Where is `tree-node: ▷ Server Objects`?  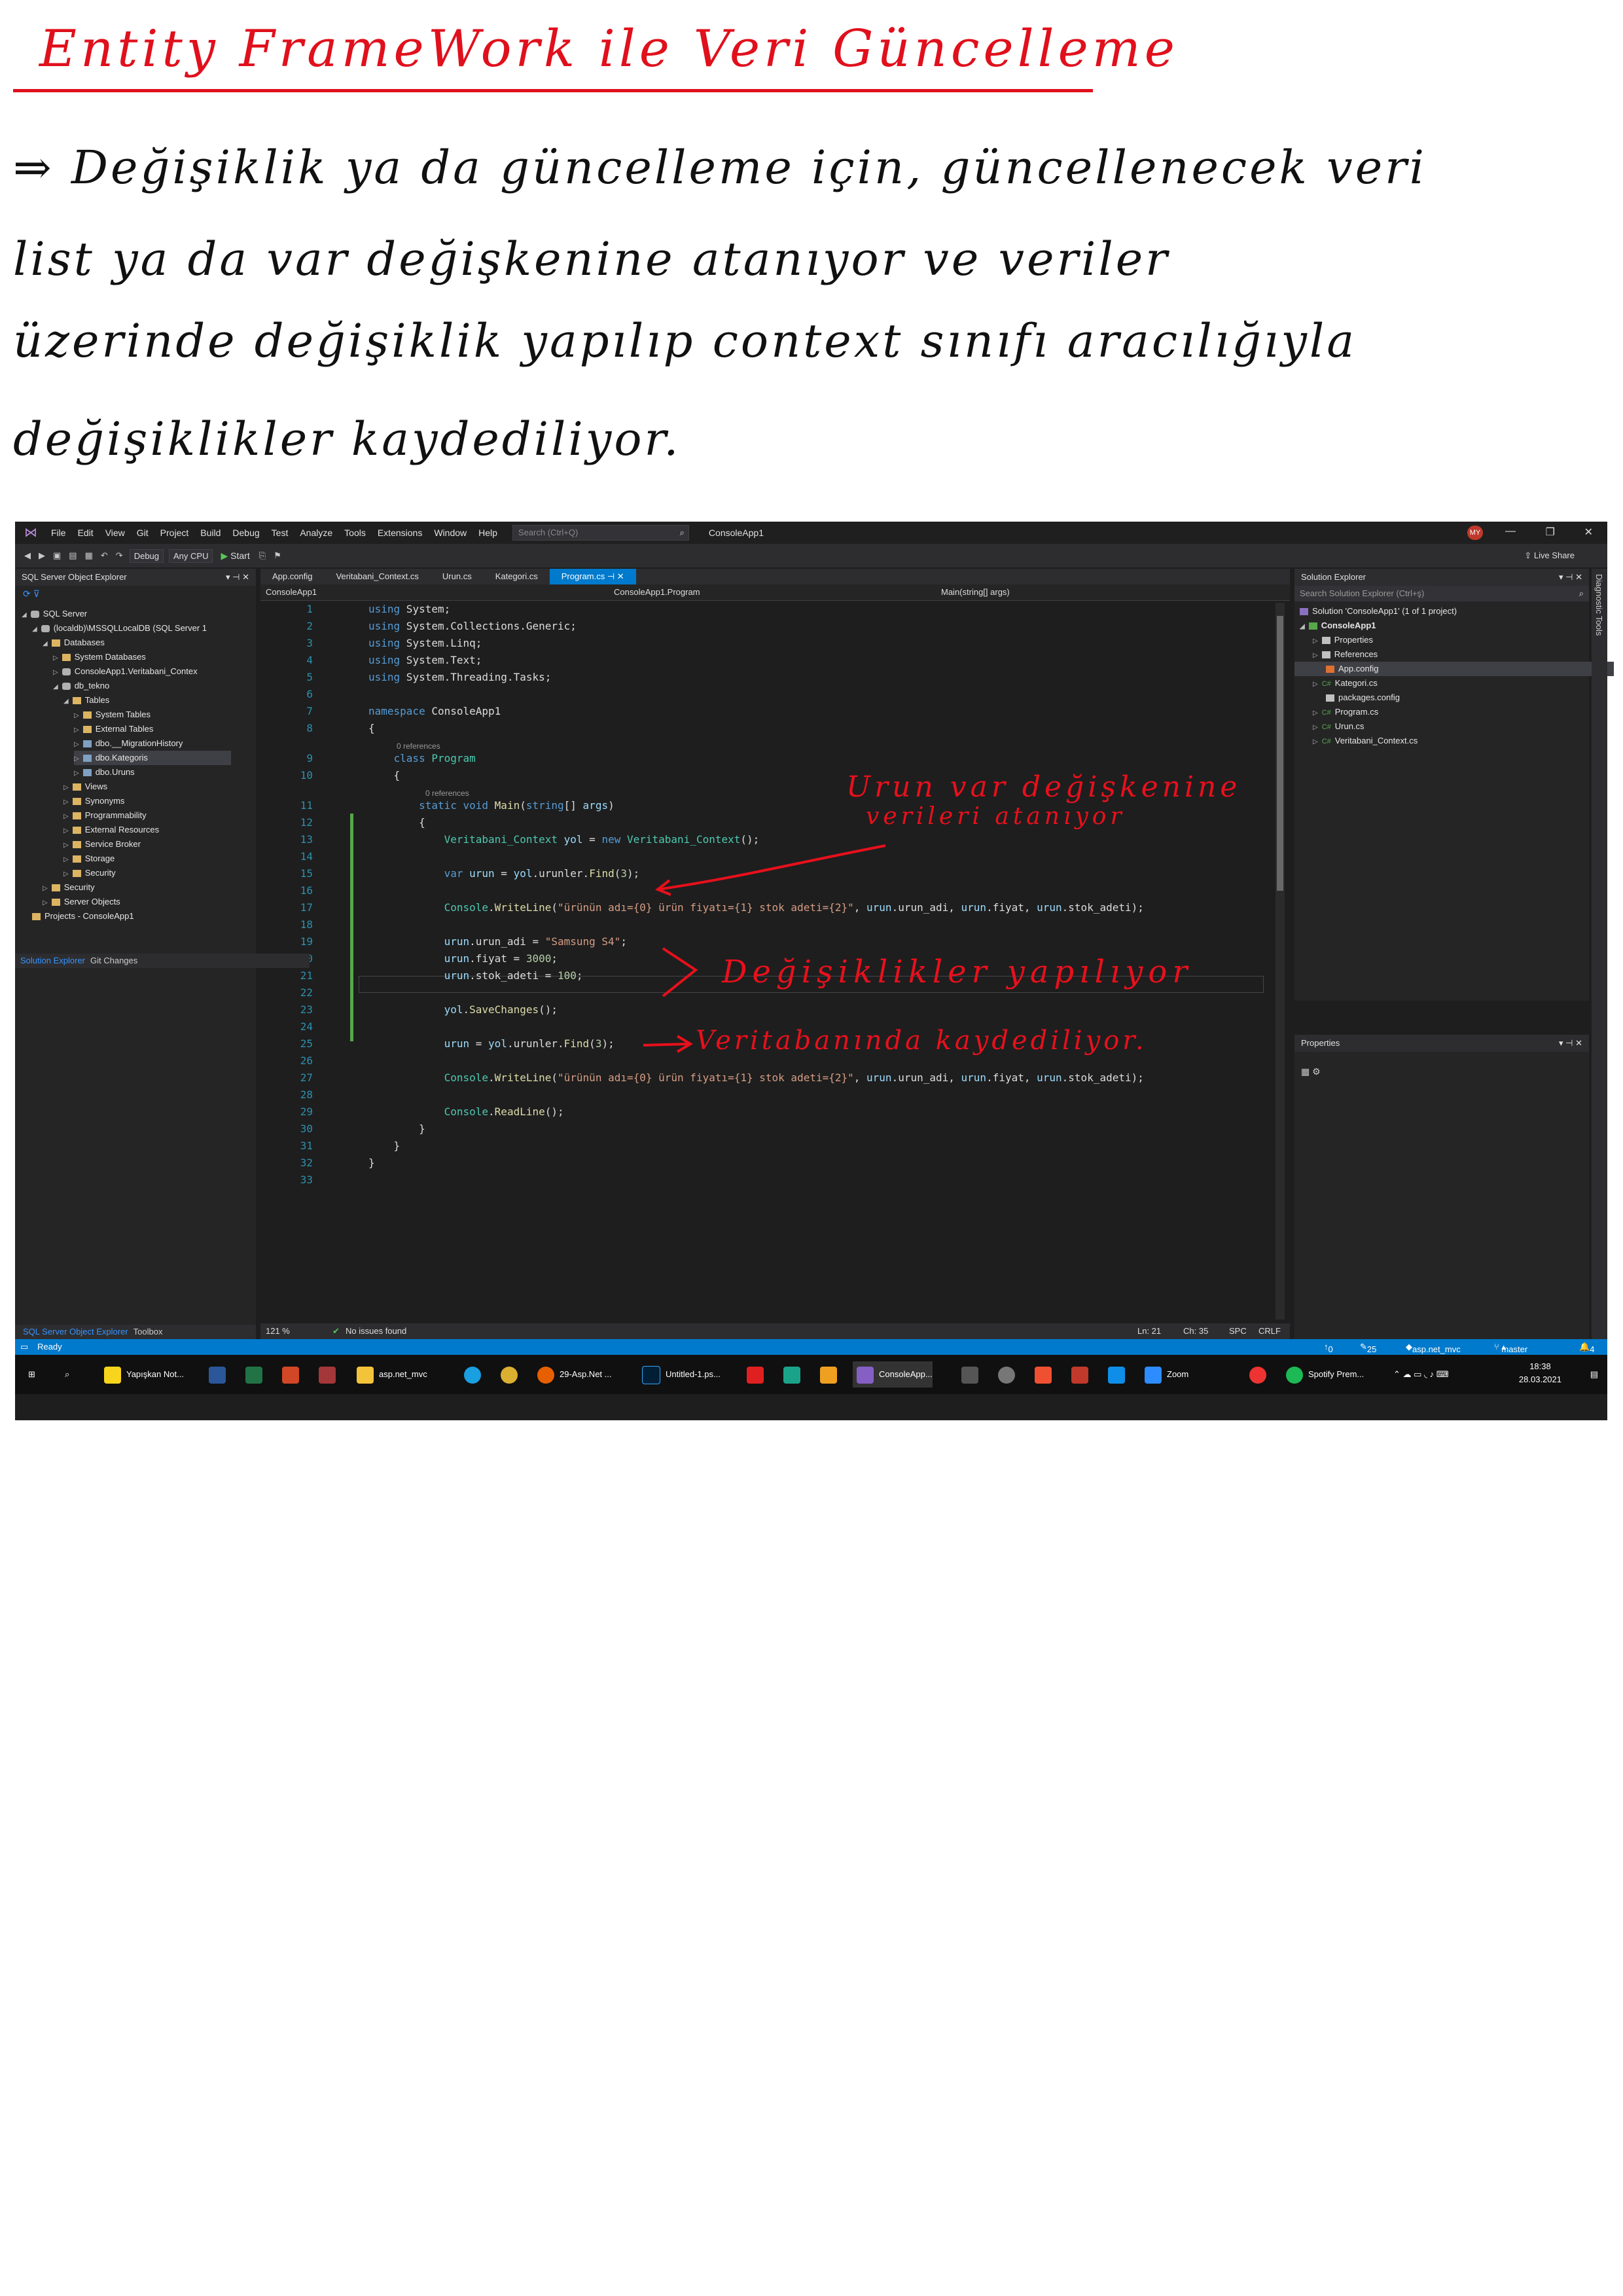
tree-node: ▷ Server Objects is located at coordinates (81, 902).